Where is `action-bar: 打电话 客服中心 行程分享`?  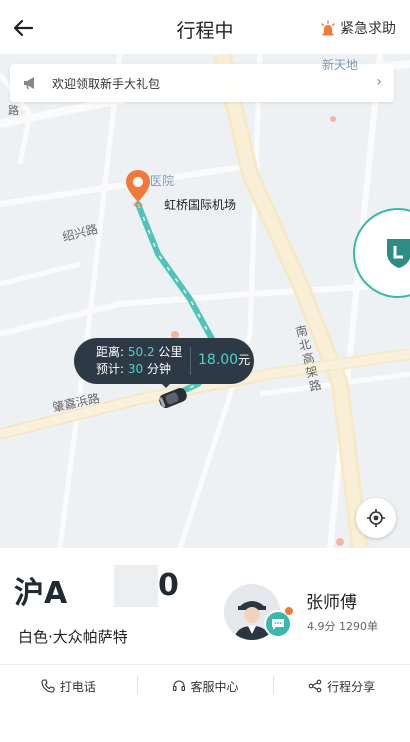 action-bar: 打电话 客服中心 行程分享 is located at coordinates (205, 686).